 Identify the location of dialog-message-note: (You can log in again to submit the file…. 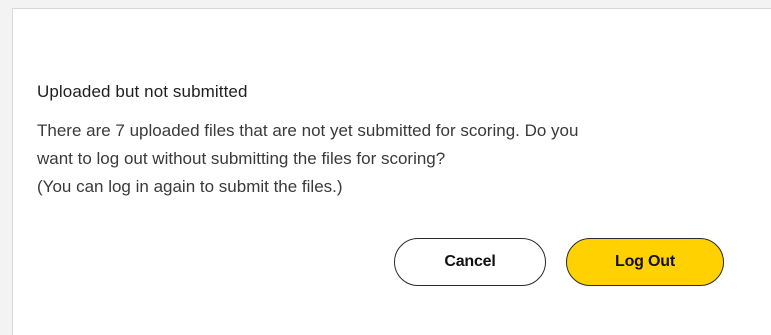
(190, 186).